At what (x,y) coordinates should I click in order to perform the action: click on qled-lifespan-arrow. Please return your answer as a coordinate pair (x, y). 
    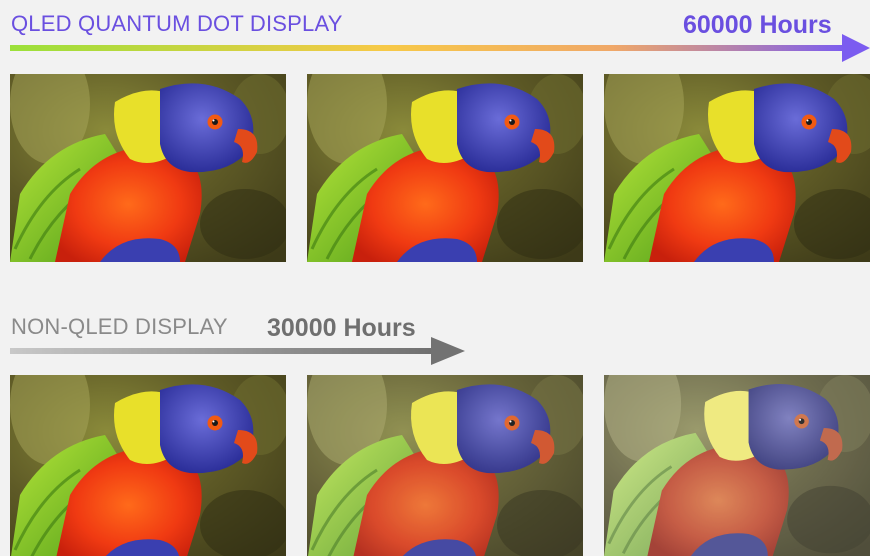
    Looking at the image, I should click on (440, 48).